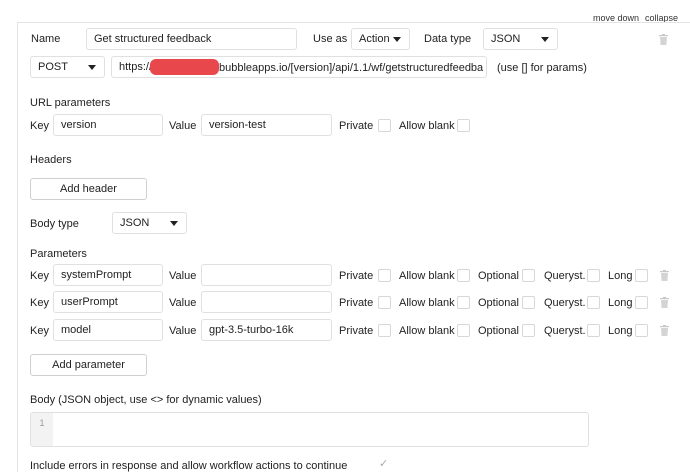  Describe the element at coordinates (330, 39) in the screenshot. I see `use-as-label: Use as` at that location.